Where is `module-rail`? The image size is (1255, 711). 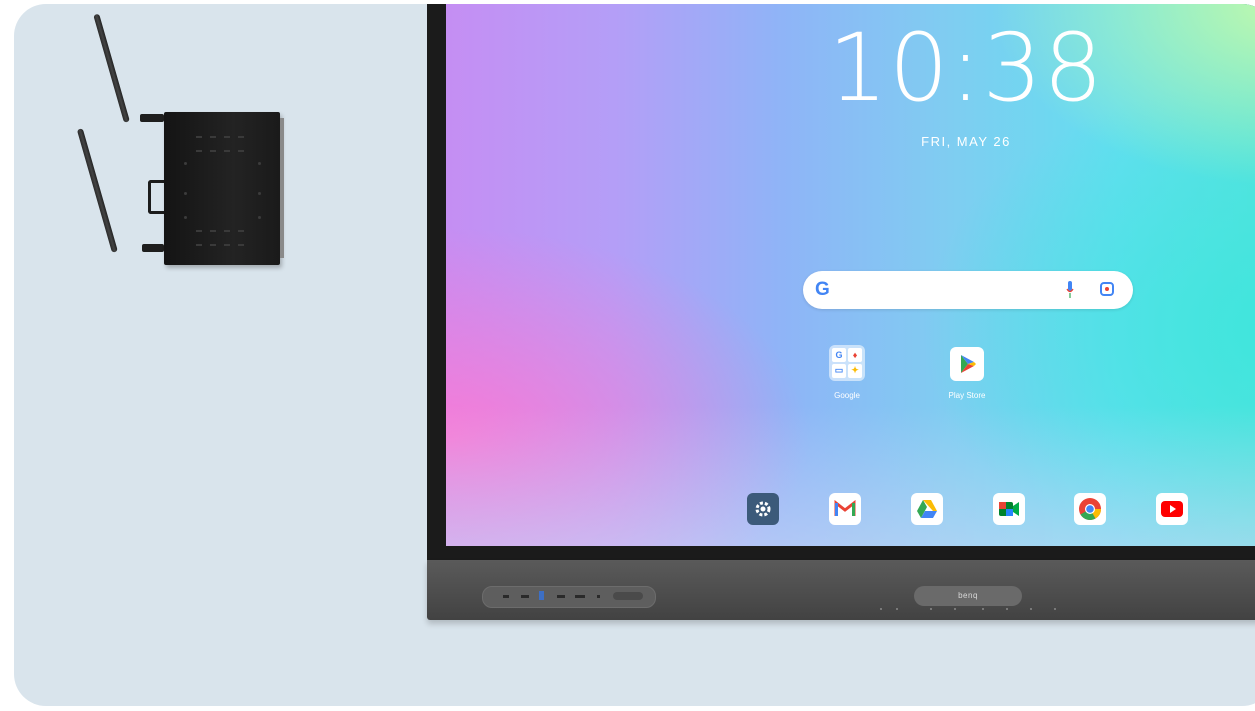 module-rail is located at coordinates (282, 188).